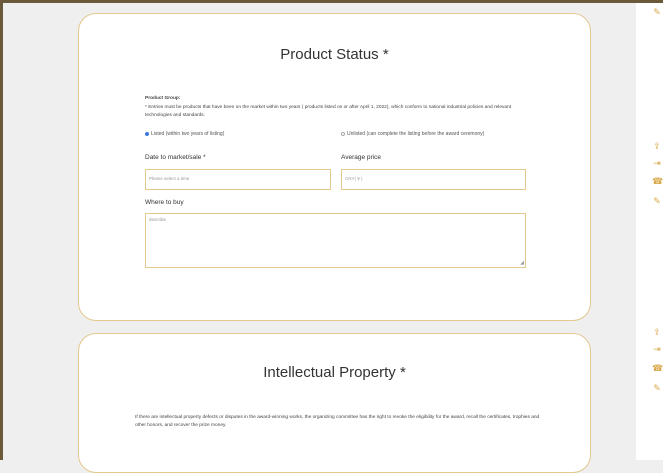 The width and height of the screenshot is (663, 473). What do you see at coordinates (649, 231) in the screenshot?
I see `right-toolbar: ✎ ⇪ ⇥ ☎ ✎ ⇪ ⇥ ☎ ✎` at bounding box center [649, 231].